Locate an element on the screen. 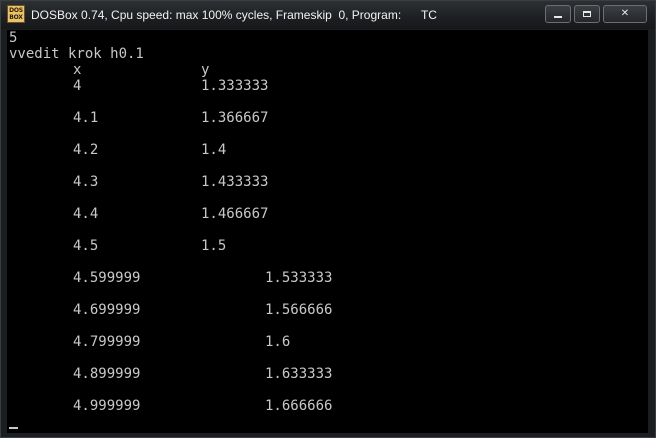 Image resolution: width=656 pixels, height=438 pixels. output-y-value: 1.633333 is located at coordinates (299, 374).